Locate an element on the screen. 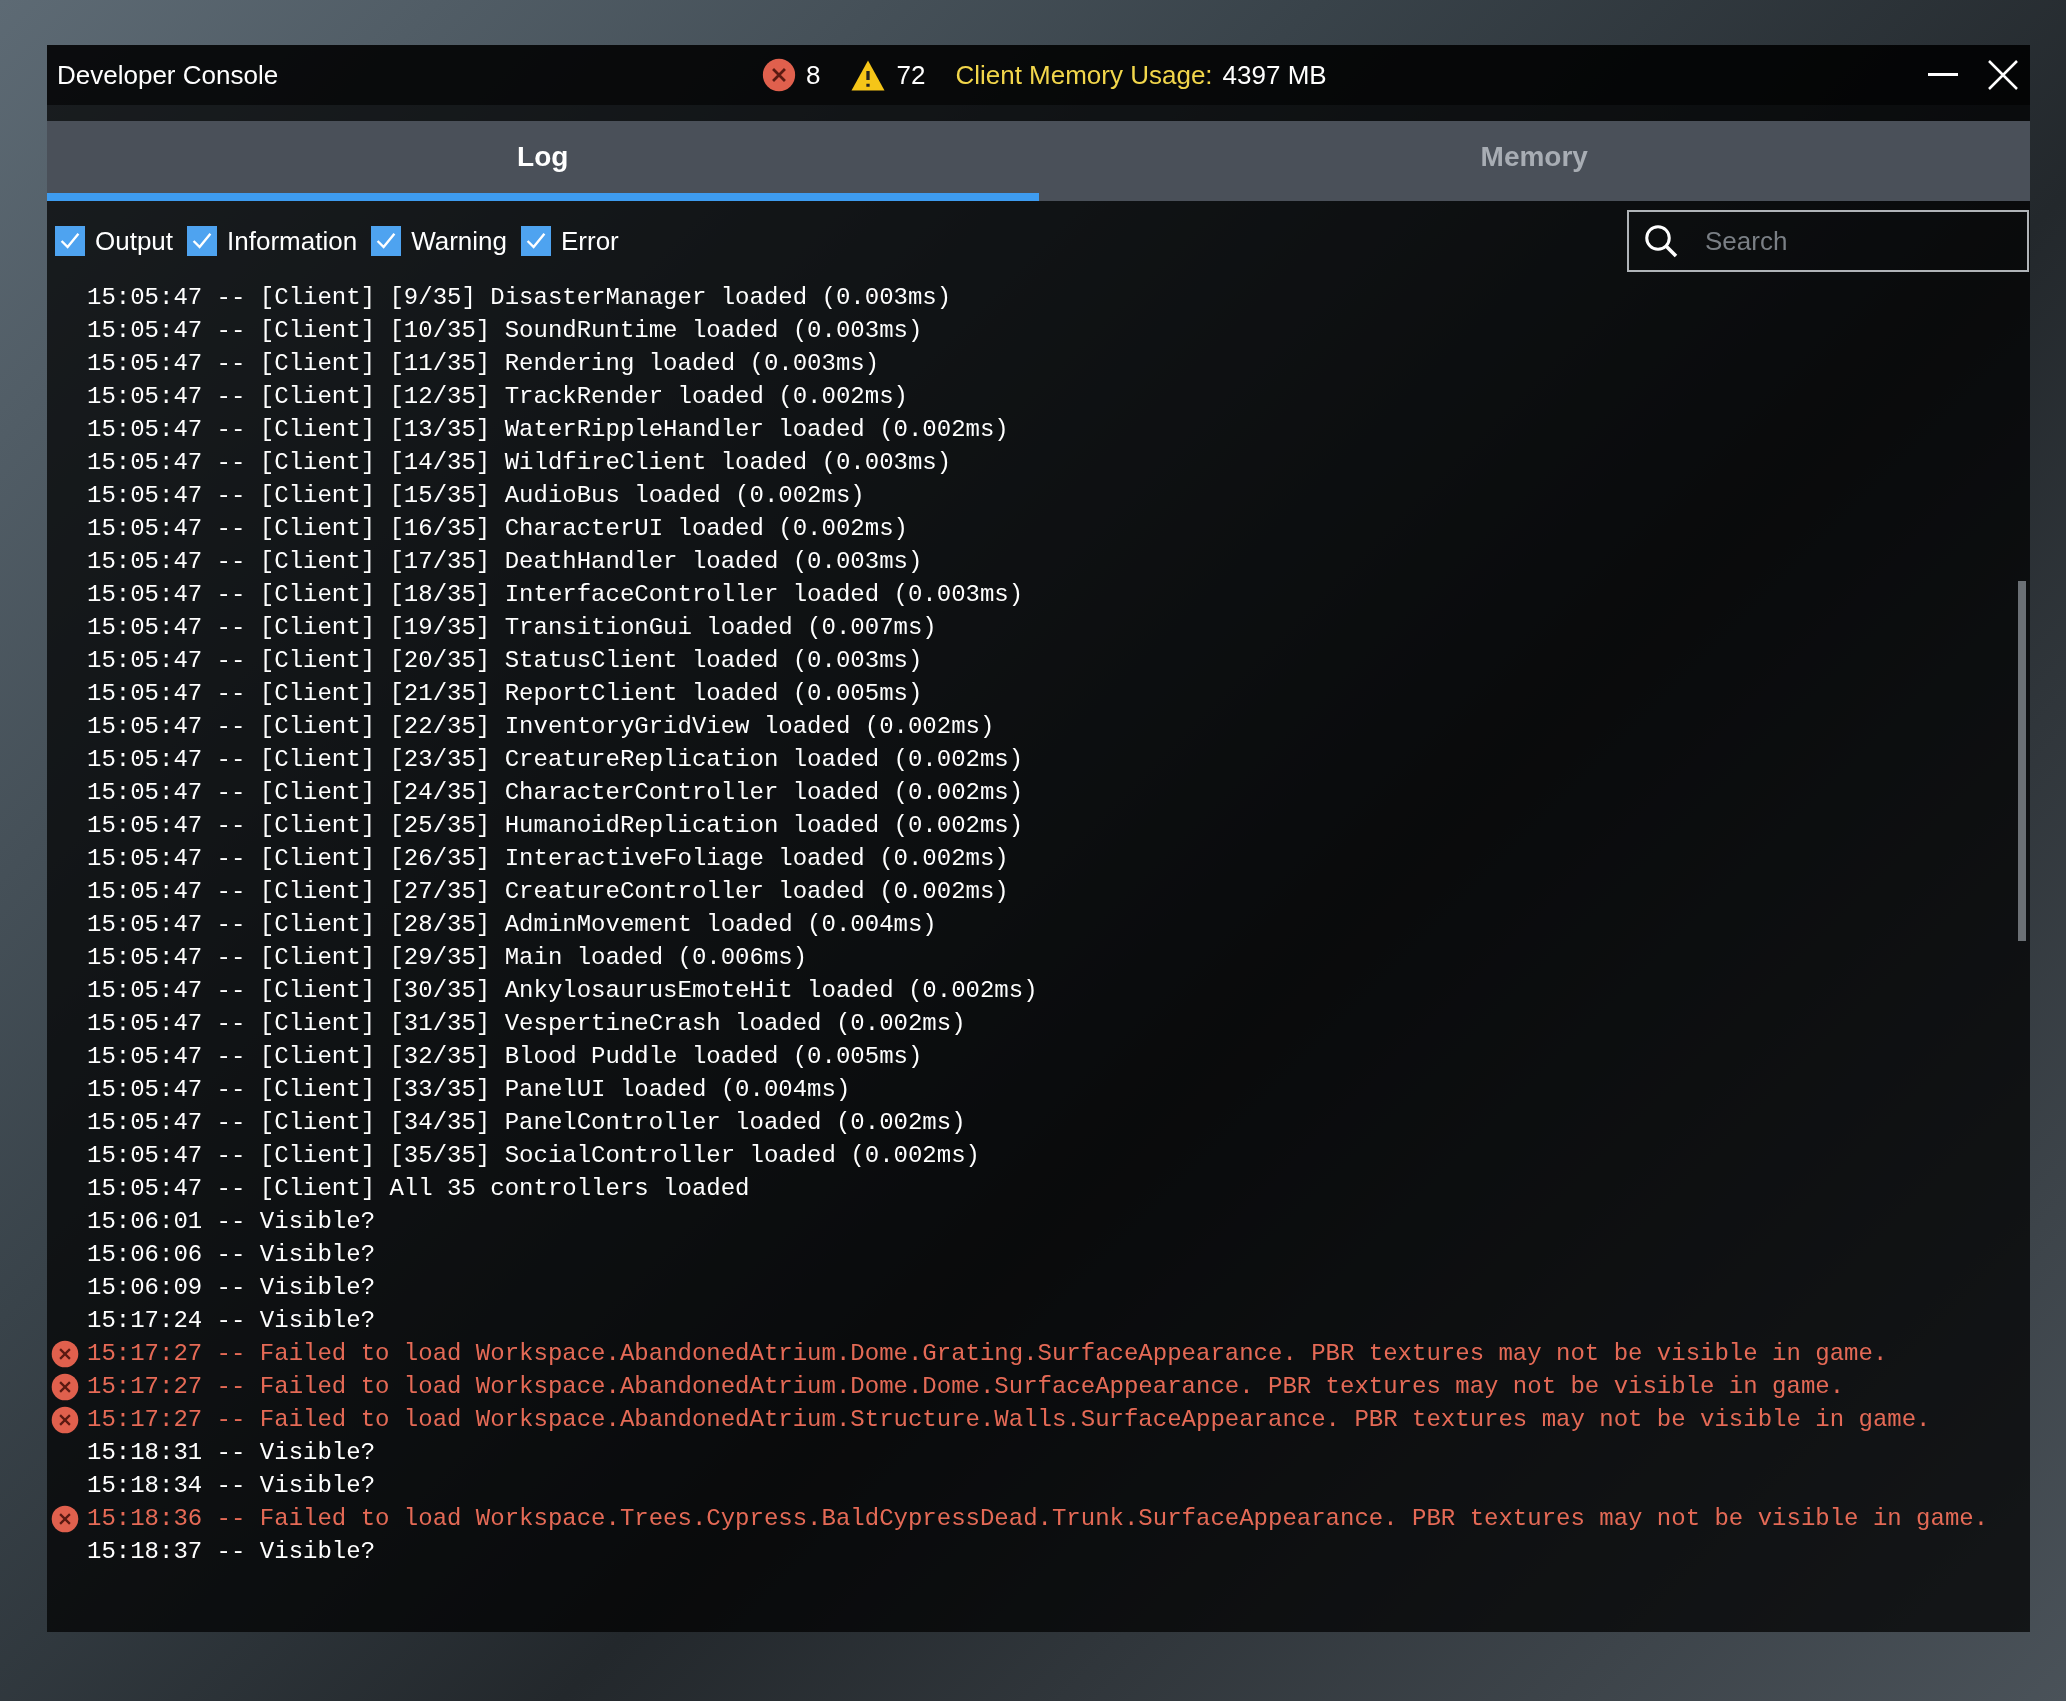  log-message: 15:05:47 -- [Client] [9/35] DisasterManager loaded (0.003ms) is located at coordinates (519, 297).